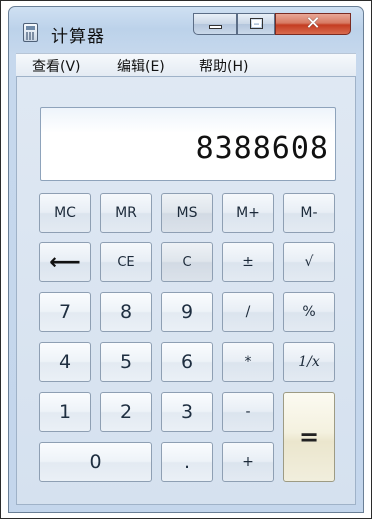 This screenshot has width=372, height=519. I want to click on menu-bar: 查看(V) 编辑(E) 帮助(H), so click(186, 65).